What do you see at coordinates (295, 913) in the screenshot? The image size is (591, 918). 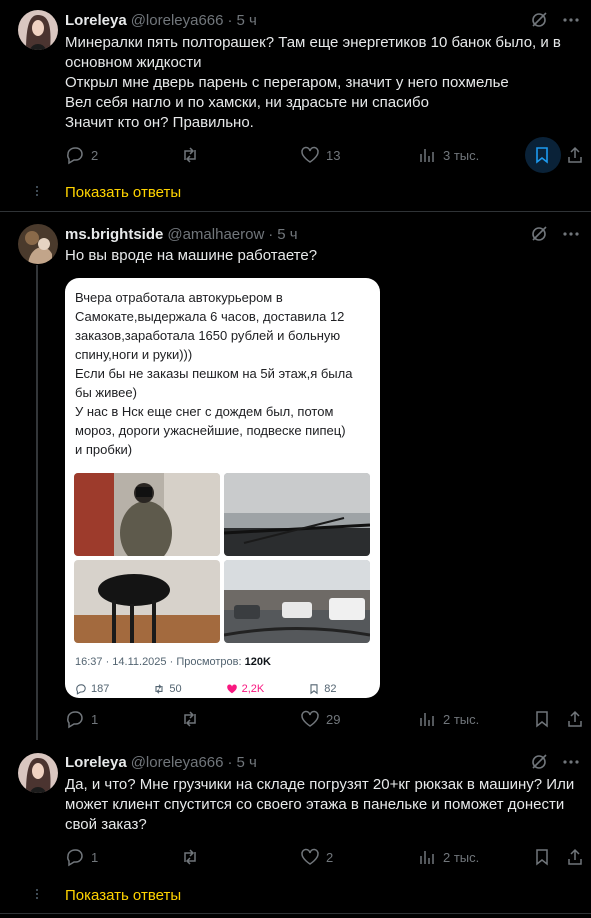 I see `divider` at bounding box center [295, 913].